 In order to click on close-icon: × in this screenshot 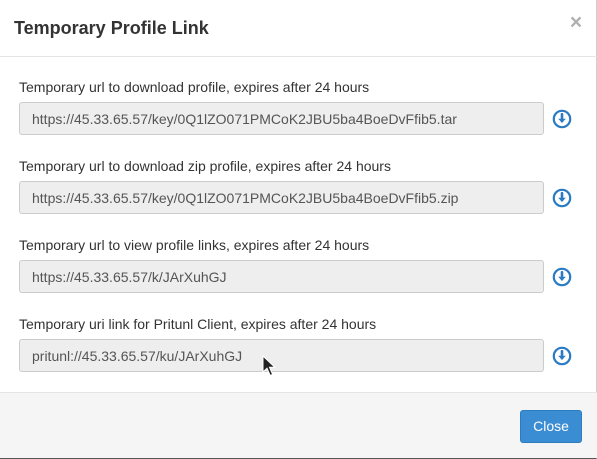, I will do `click(576, 23)`.